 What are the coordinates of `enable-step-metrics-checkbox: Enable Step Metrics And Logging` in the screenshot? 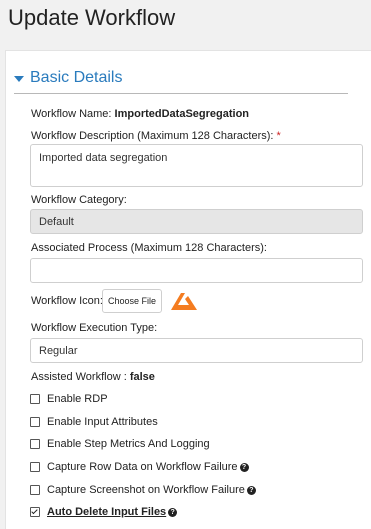 It's located at (120, 444).